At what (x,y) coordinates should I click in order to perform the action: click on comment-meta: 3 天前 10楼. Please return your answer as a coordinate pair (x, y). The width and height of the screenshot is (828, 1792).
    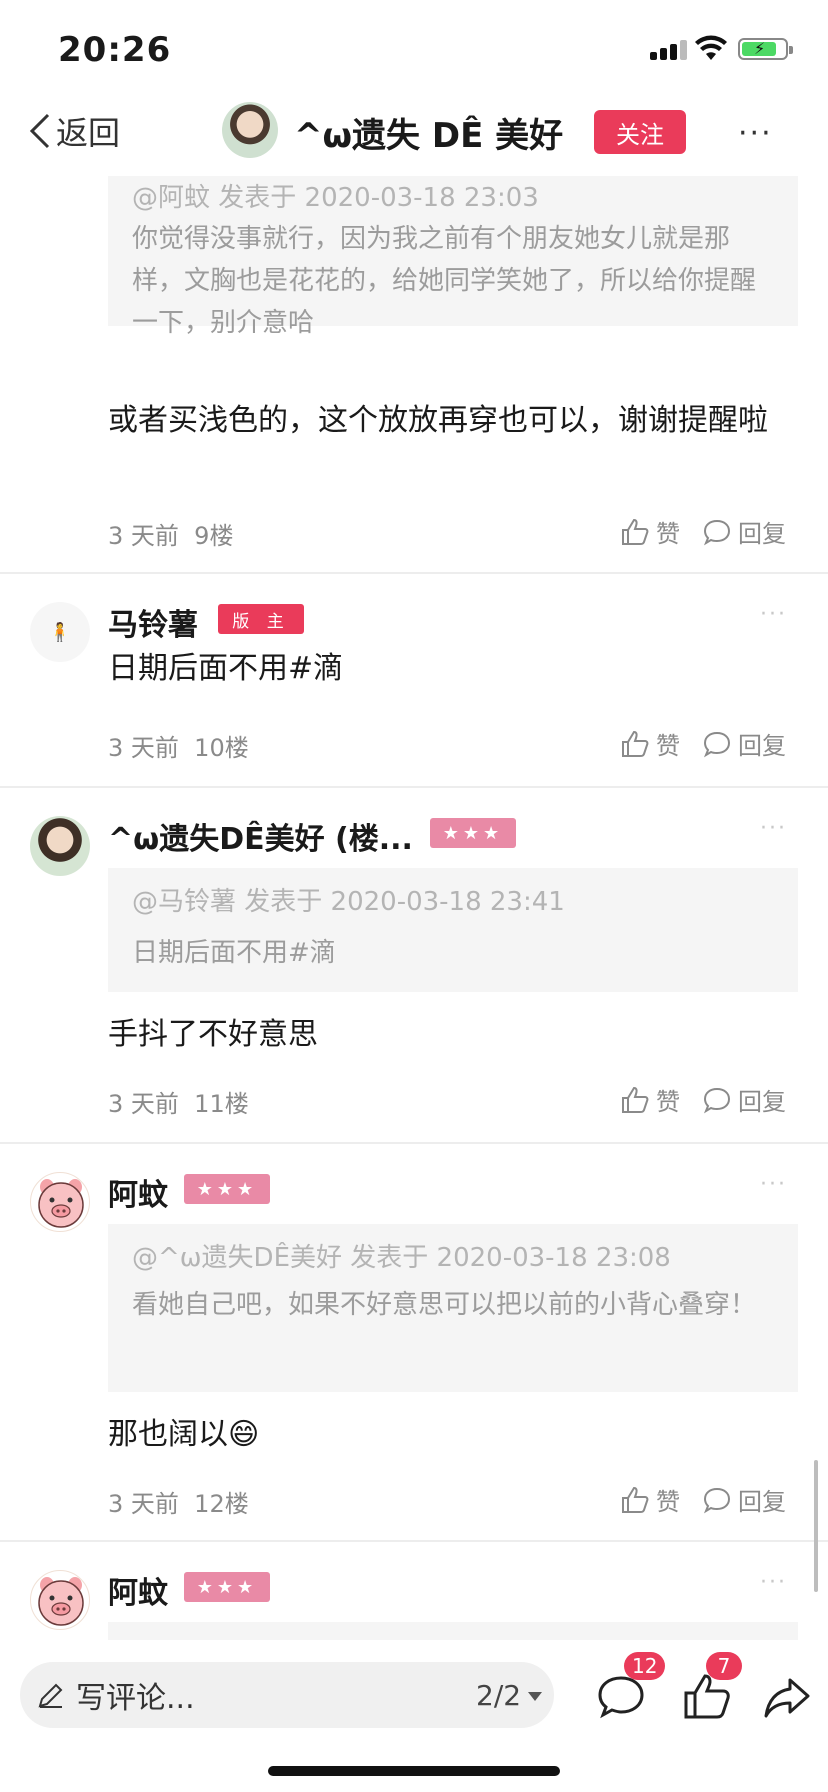
    Looking at the image, I should click on (178, 745).